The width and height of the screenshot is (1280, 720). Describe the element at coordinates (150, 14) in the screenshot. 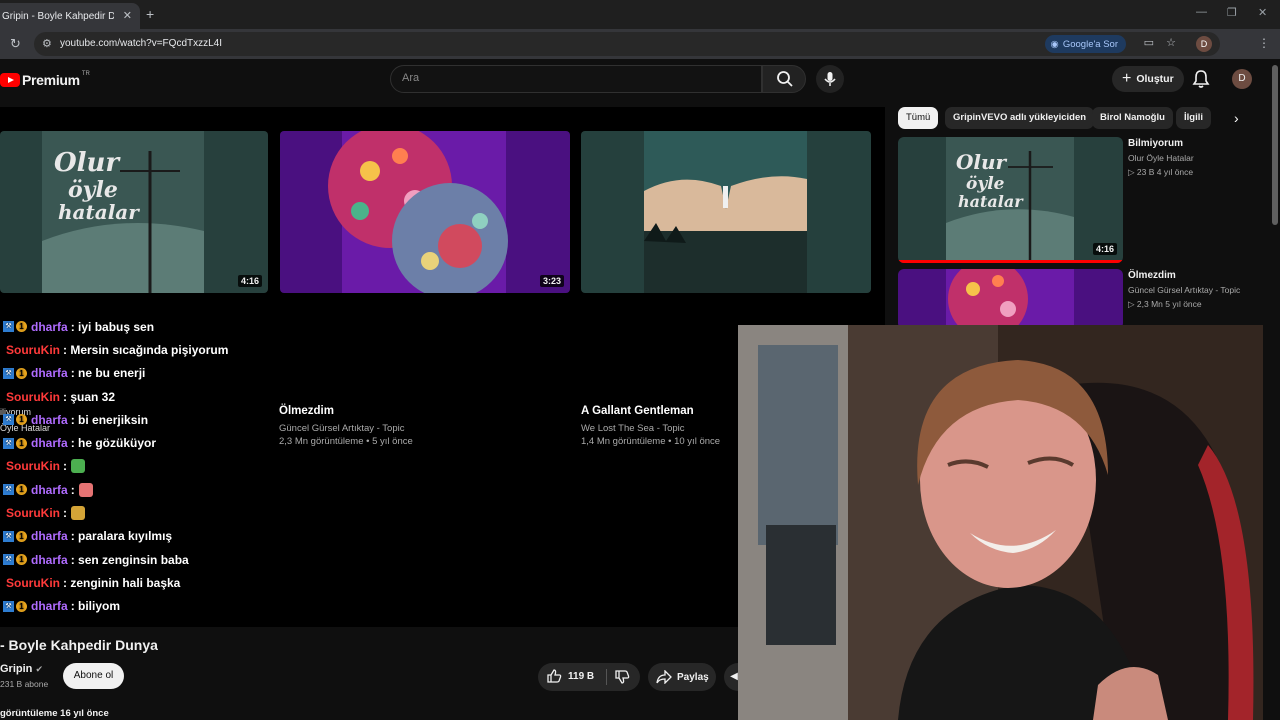

I see `new-tab-button: +` at that location.